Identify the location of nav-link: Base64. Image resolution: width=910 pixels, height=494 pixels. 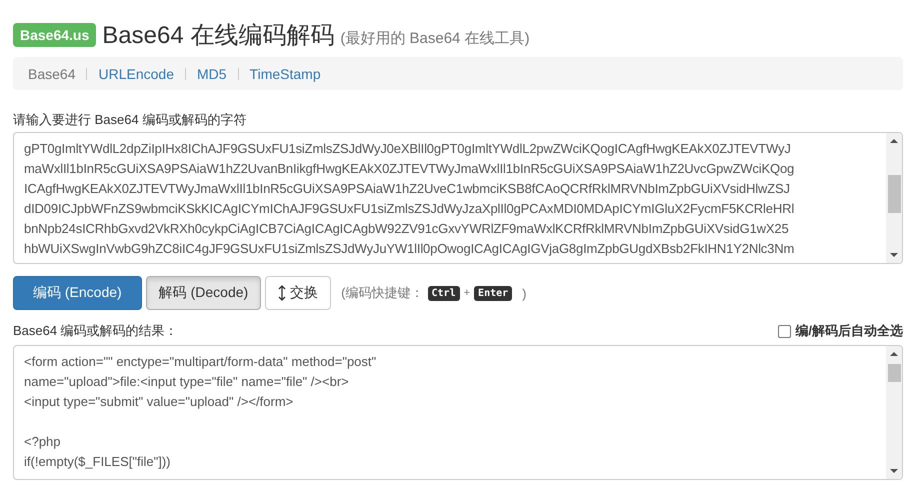
(52, 74).